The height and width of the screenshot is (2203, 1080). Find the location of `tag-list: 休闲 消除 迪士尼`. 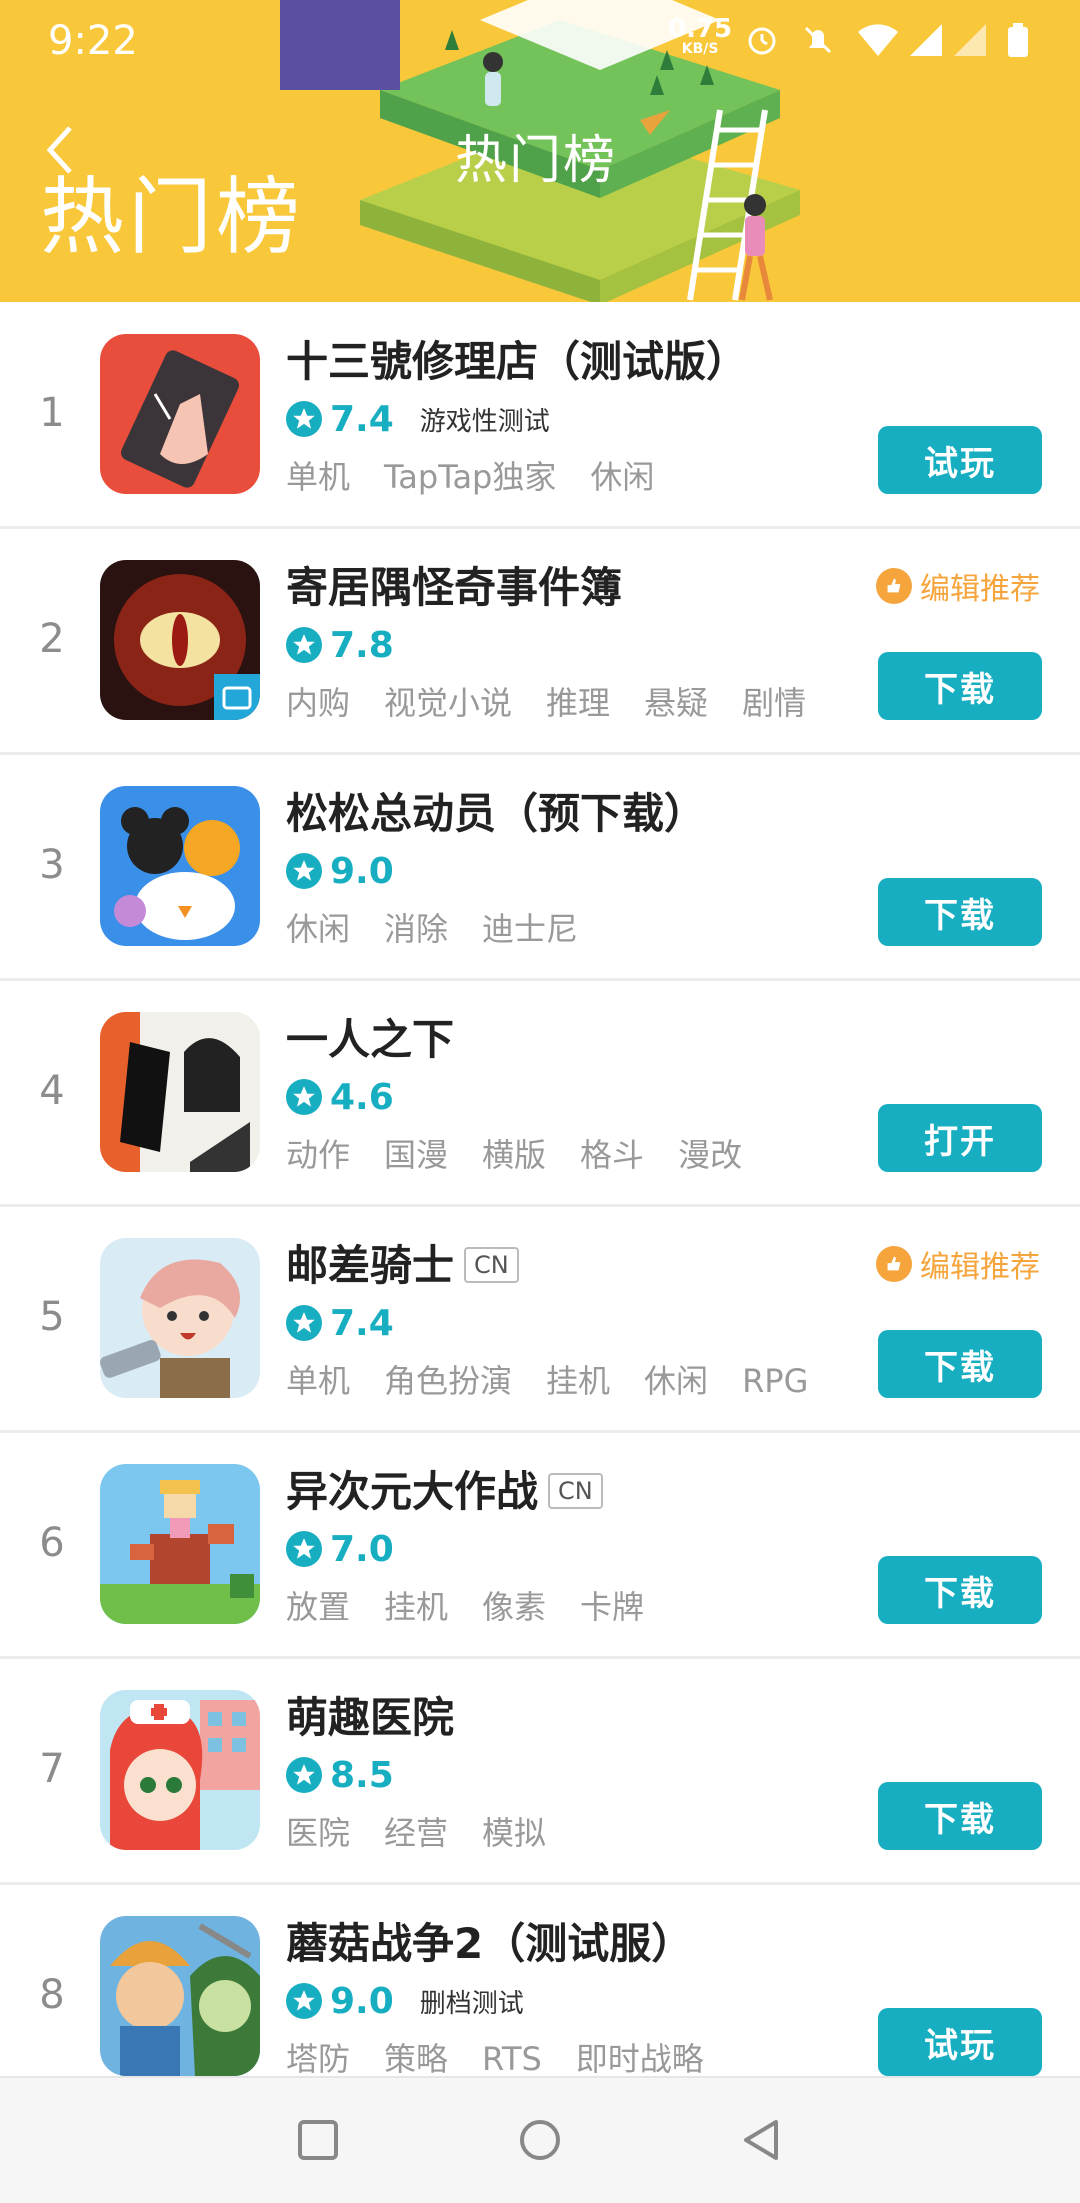

tag-list: 休闲 消除 迪士尼 is located at coordinates (449, 927).